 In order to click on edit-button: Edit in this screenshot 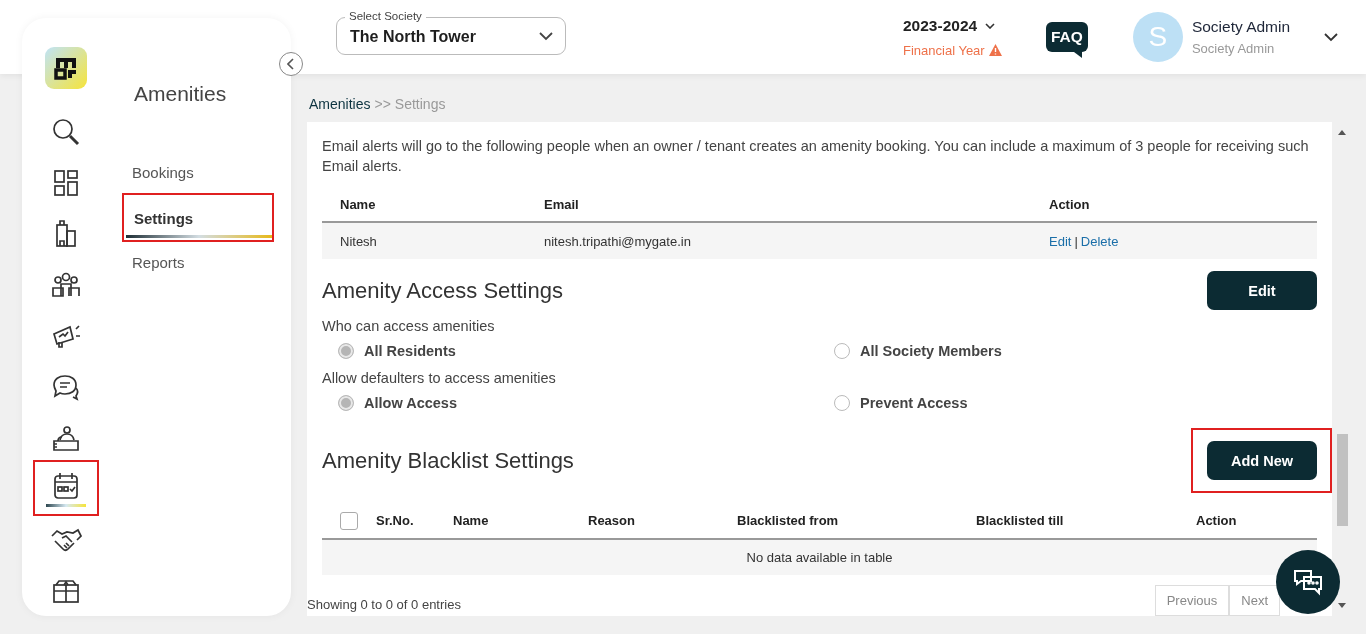, I will do `click(1262, 291)`.